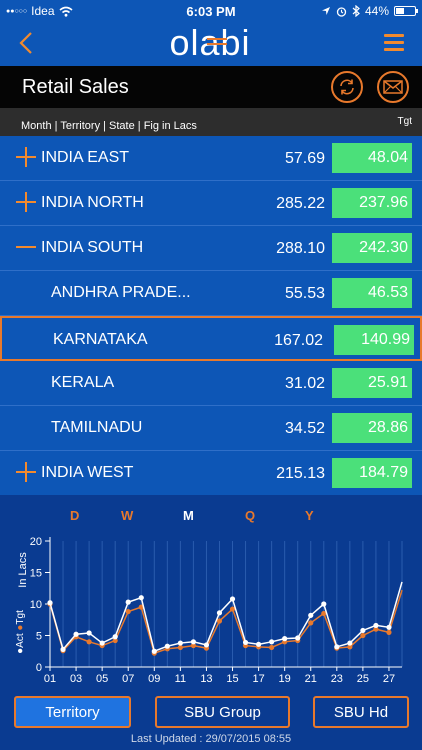 The height and width of the screenshot is (750, 422). What do you see at coordinates (406, 11) in the screenshot?
I see `battery-icon` at bounding box center [406, 11].